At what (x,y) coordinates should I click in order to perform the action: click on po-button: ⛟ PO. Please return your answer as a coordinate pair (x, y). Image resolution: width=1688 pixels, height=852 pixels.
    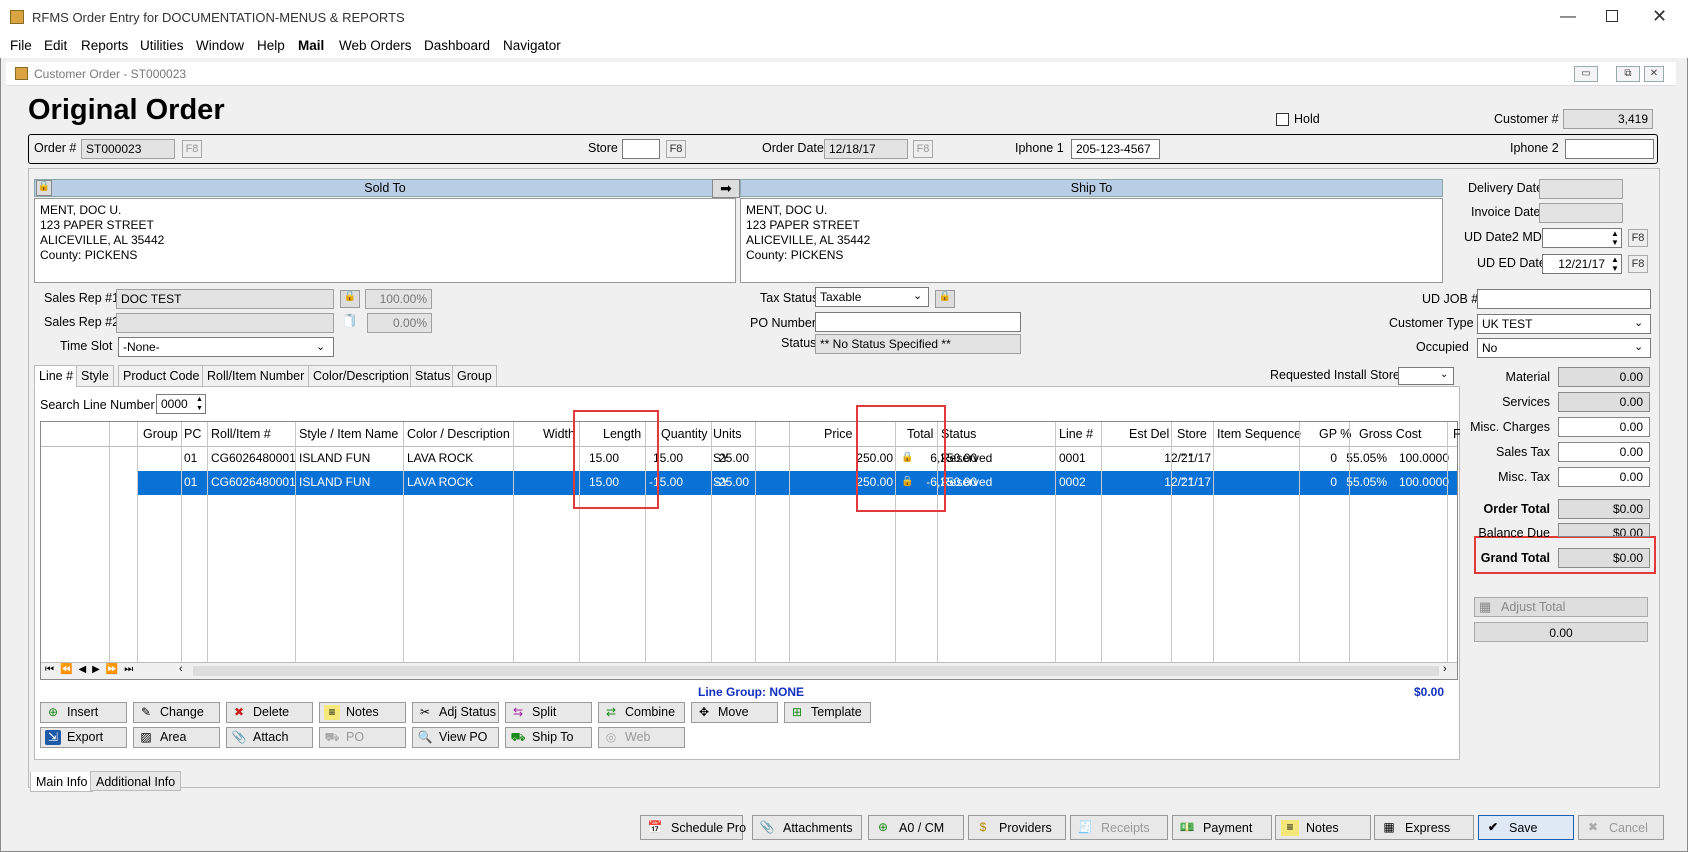
    Looking at the image, I should click on (362, 737).